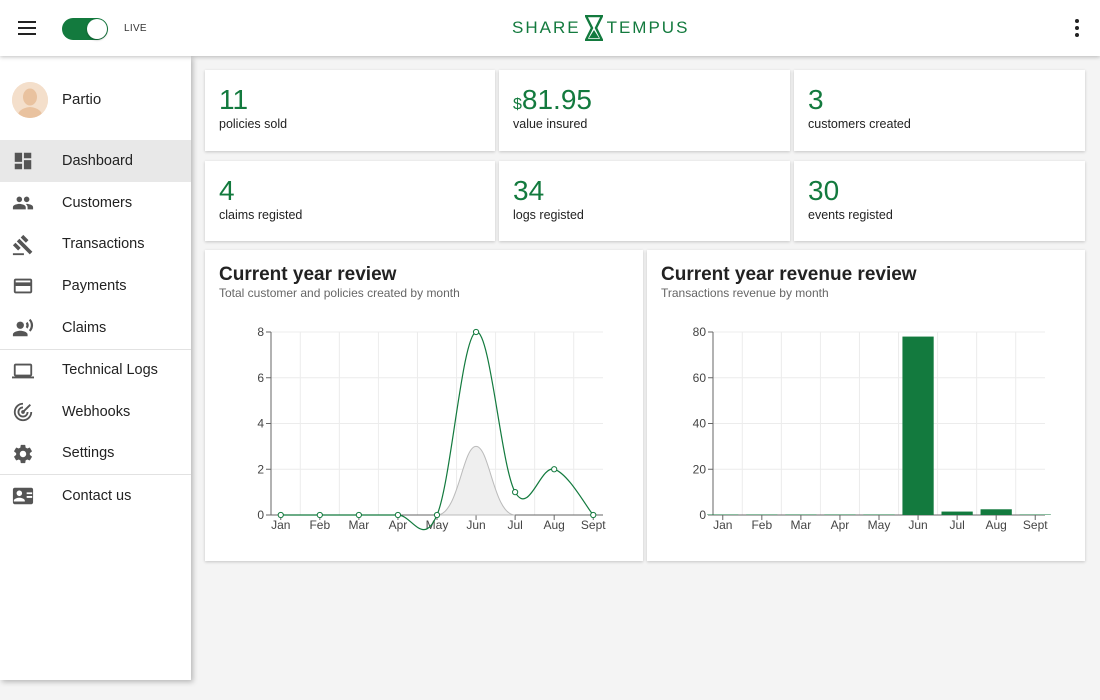 The image size is (1100, 700). Describe the element at coordinates (437, 431) in the screenshot. I see `line-series` at that location.